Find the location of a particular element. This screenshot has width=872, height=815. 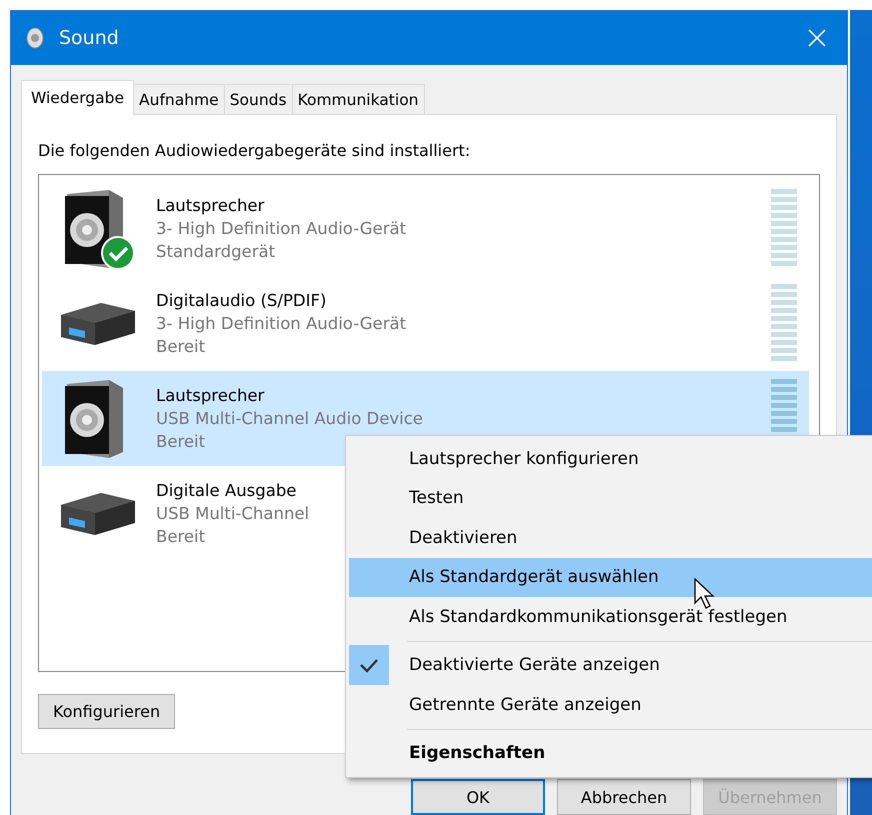

menu-item-label: Eigenschaften is located at coordinates (477, 753).